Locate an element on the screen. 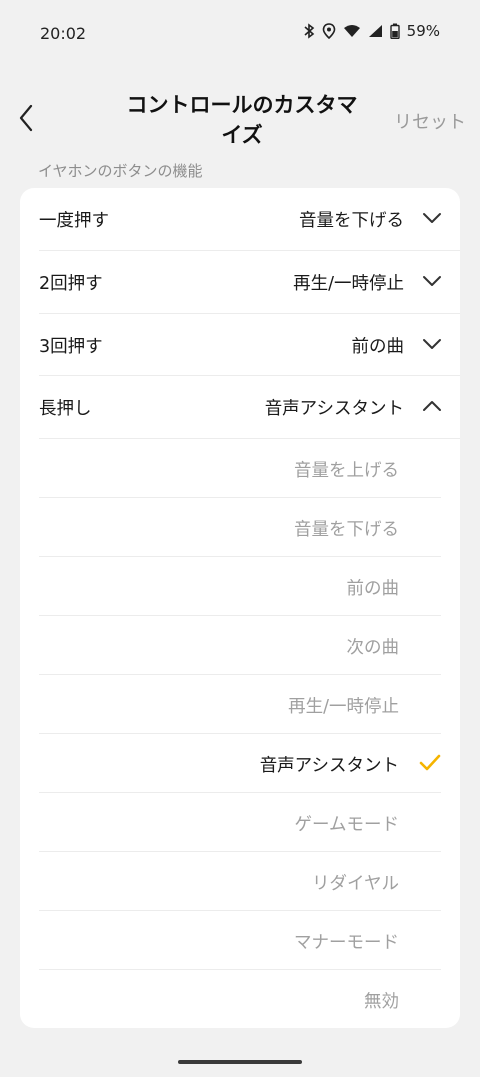 The width and height of the screenshot is (480, 1077). back-button is located at coordinates (26, 120).